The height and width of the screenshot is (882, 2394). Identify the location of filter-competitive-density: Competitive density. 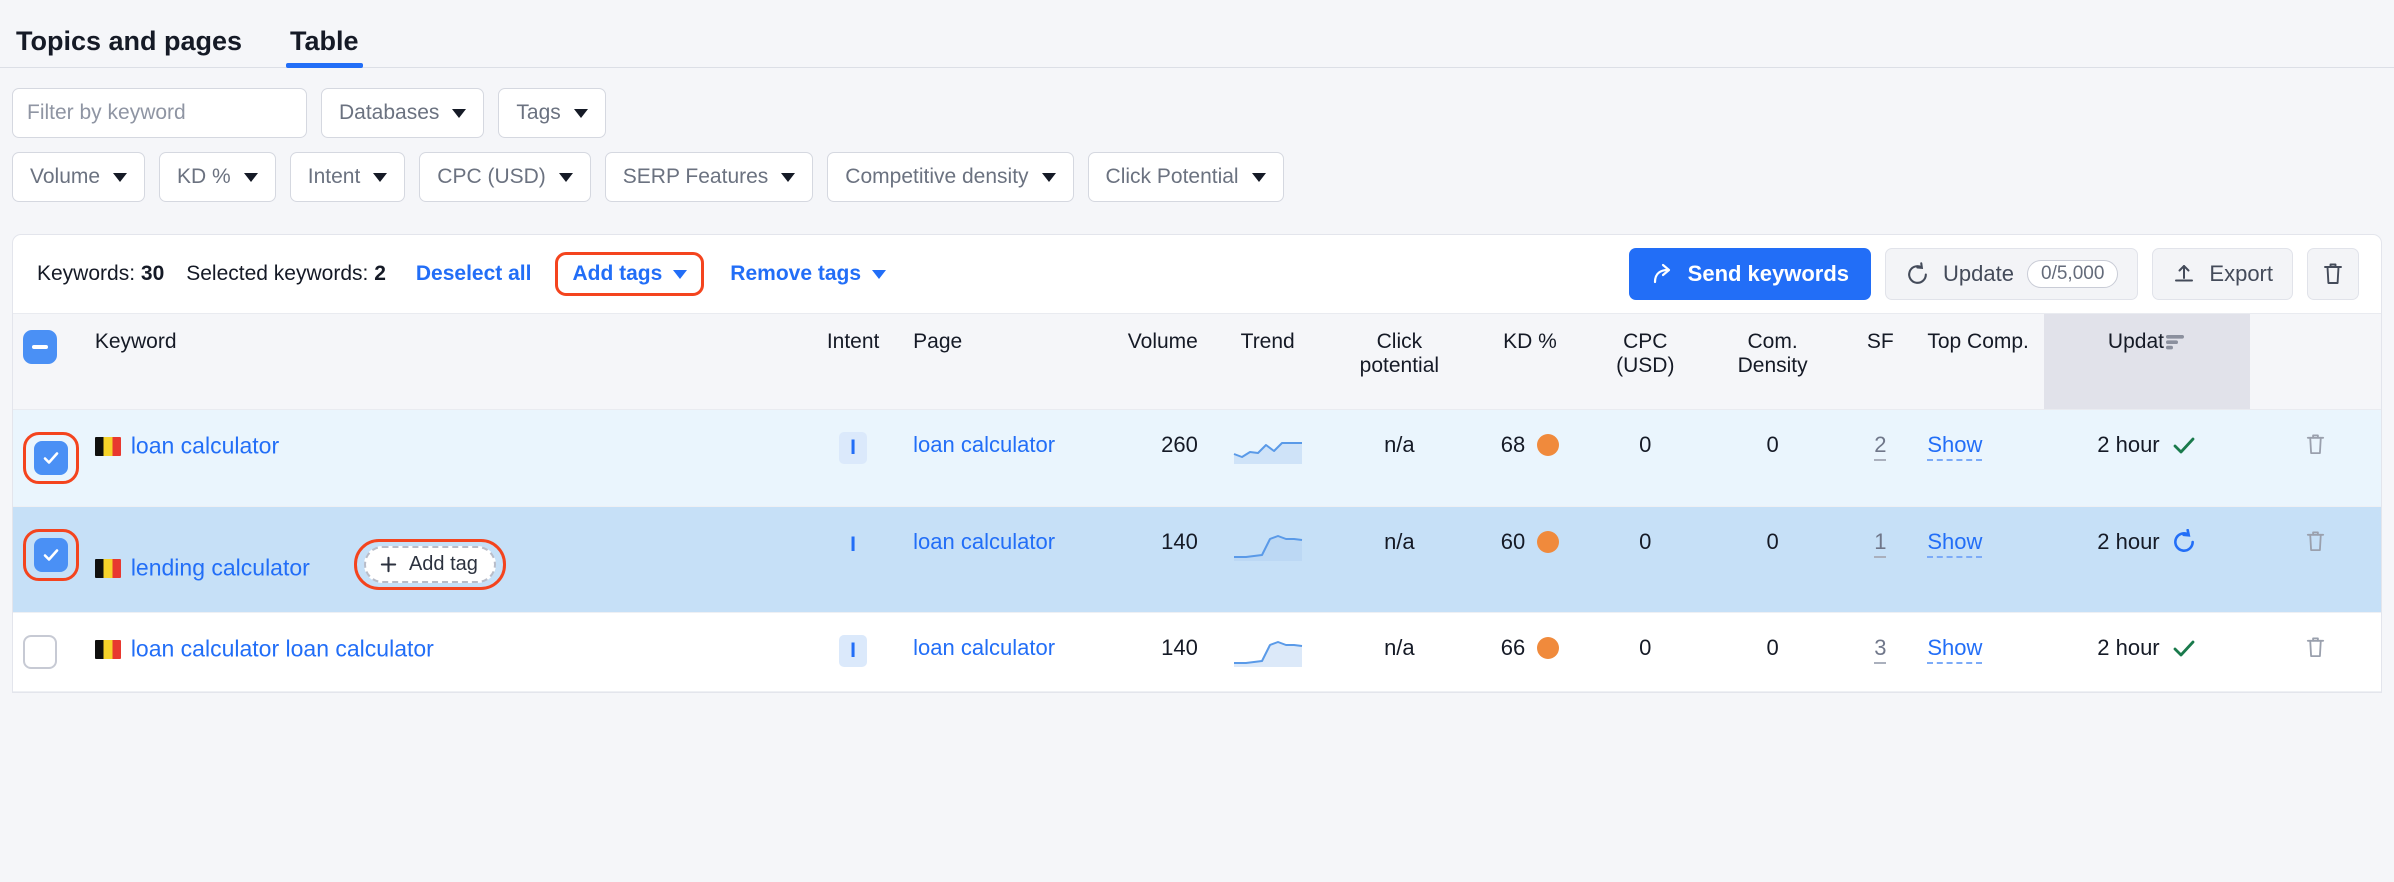
(950, 177).